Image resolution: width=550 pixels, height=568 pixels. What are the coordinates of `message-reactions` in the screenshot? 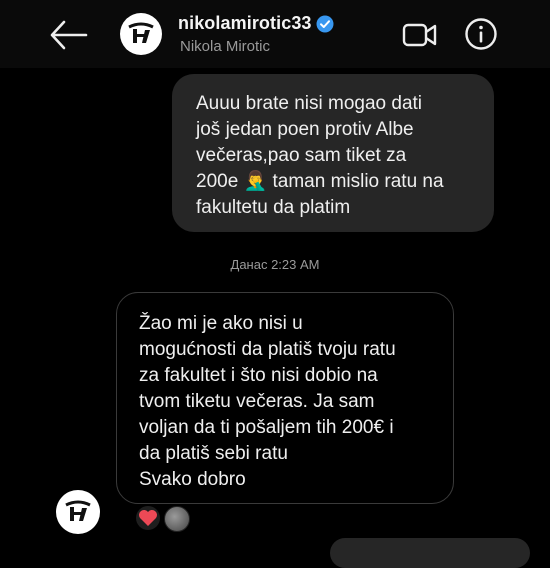 It's located at (163, 519).